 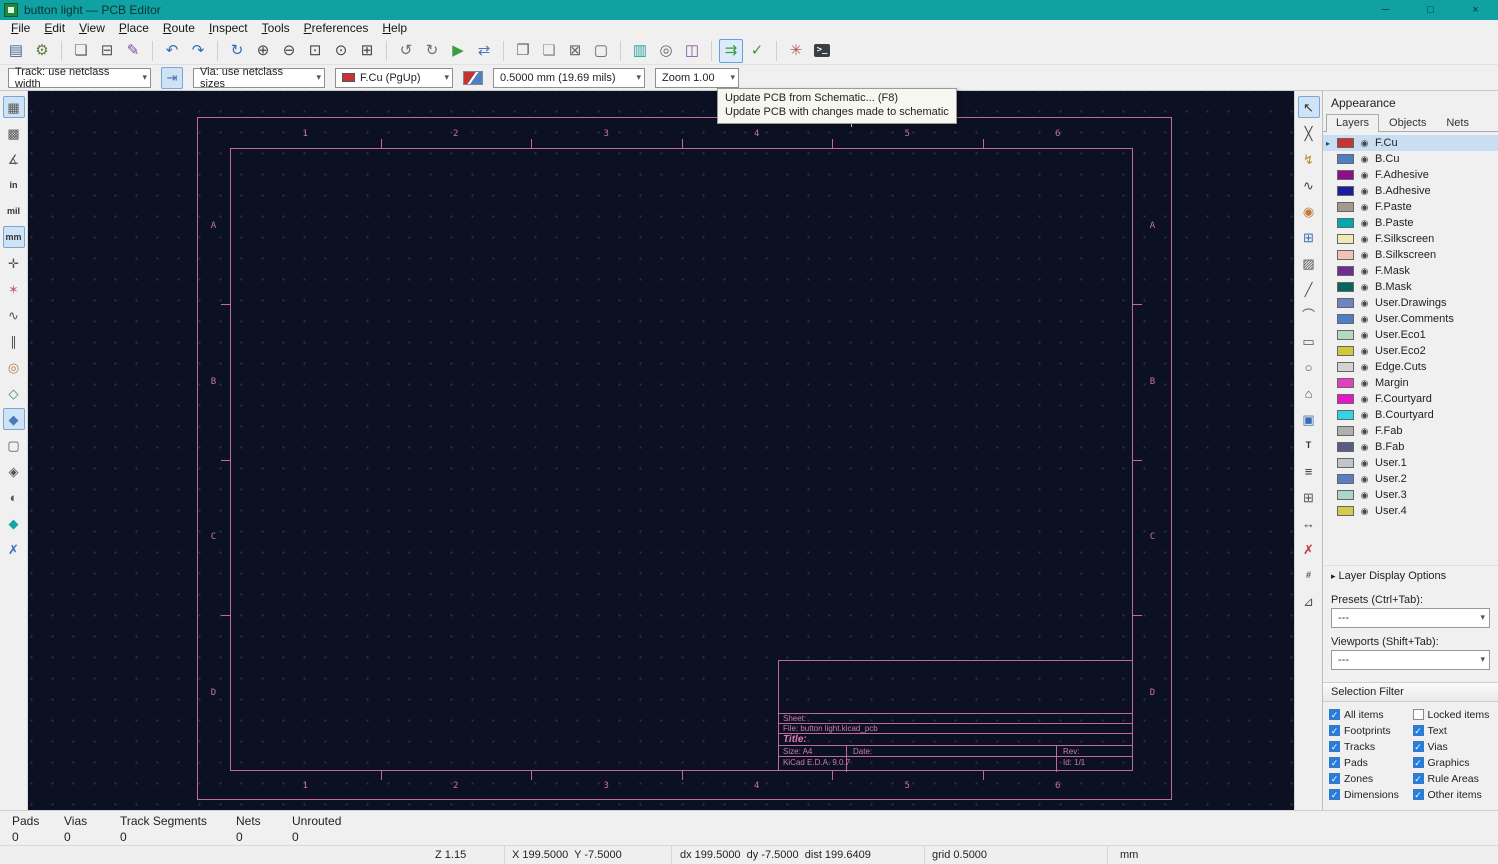 What do you see at coordinates (1454, 730) in the screenshot?
I see `filter-text: ✓ Text` at bounding box center [1454, 730].